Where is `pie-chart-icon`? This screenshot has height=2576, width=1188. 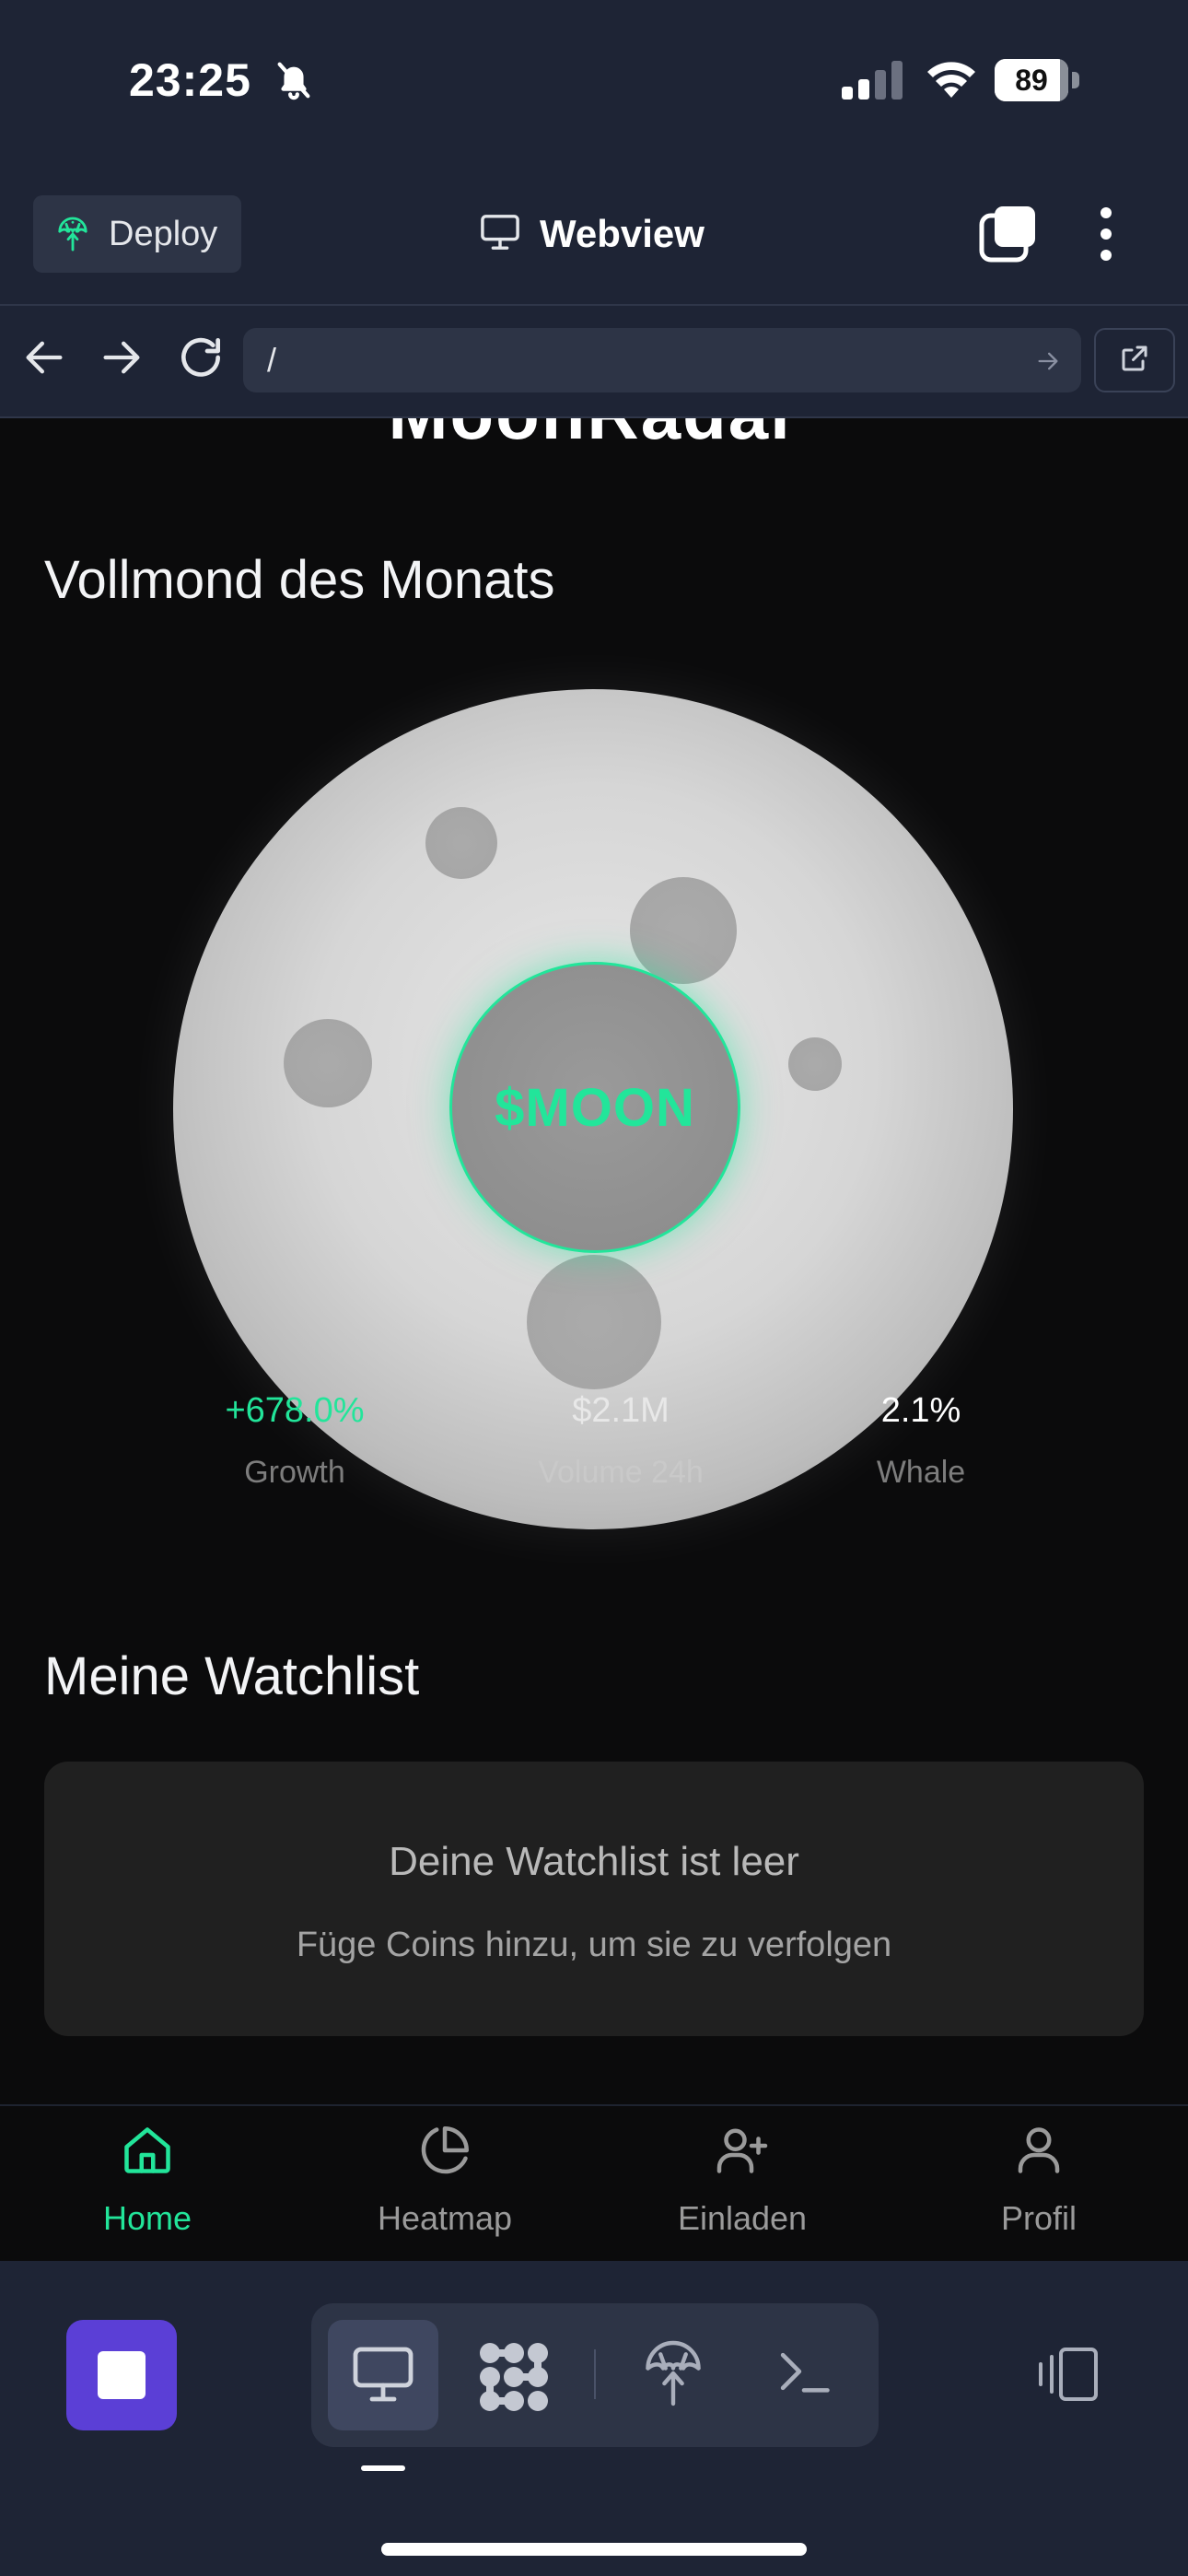 pie-chart-icon is located at coordinates (444, 2153).